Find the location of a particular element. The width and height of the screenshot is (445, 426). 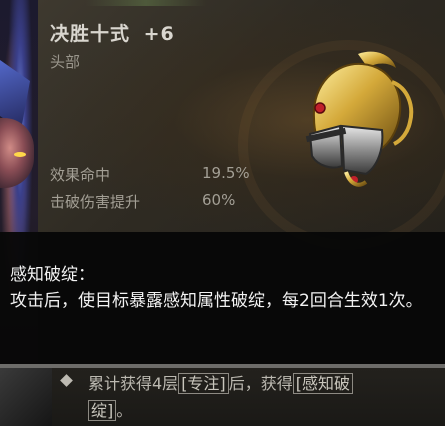

stat-value: 19.5% is located at coordinates (226, 173).